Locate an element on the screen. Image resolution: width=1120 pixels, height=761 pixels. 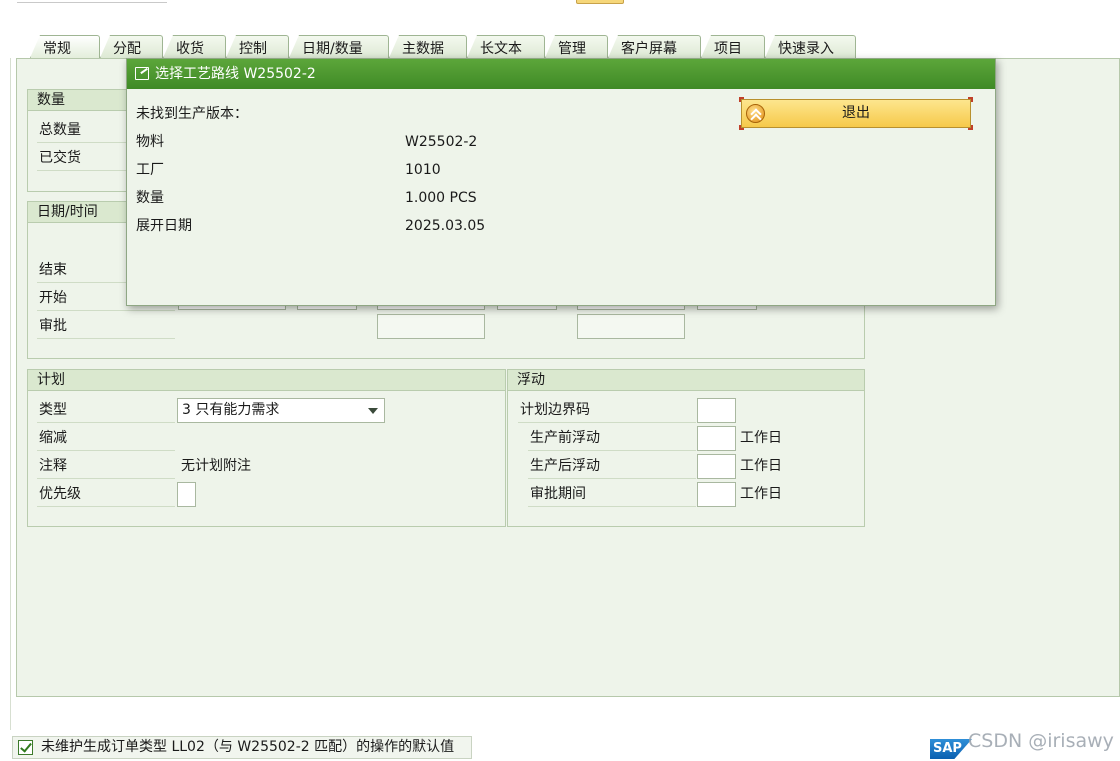
watermark: CSDN @irisawy is located at coordinates (1041, 741).